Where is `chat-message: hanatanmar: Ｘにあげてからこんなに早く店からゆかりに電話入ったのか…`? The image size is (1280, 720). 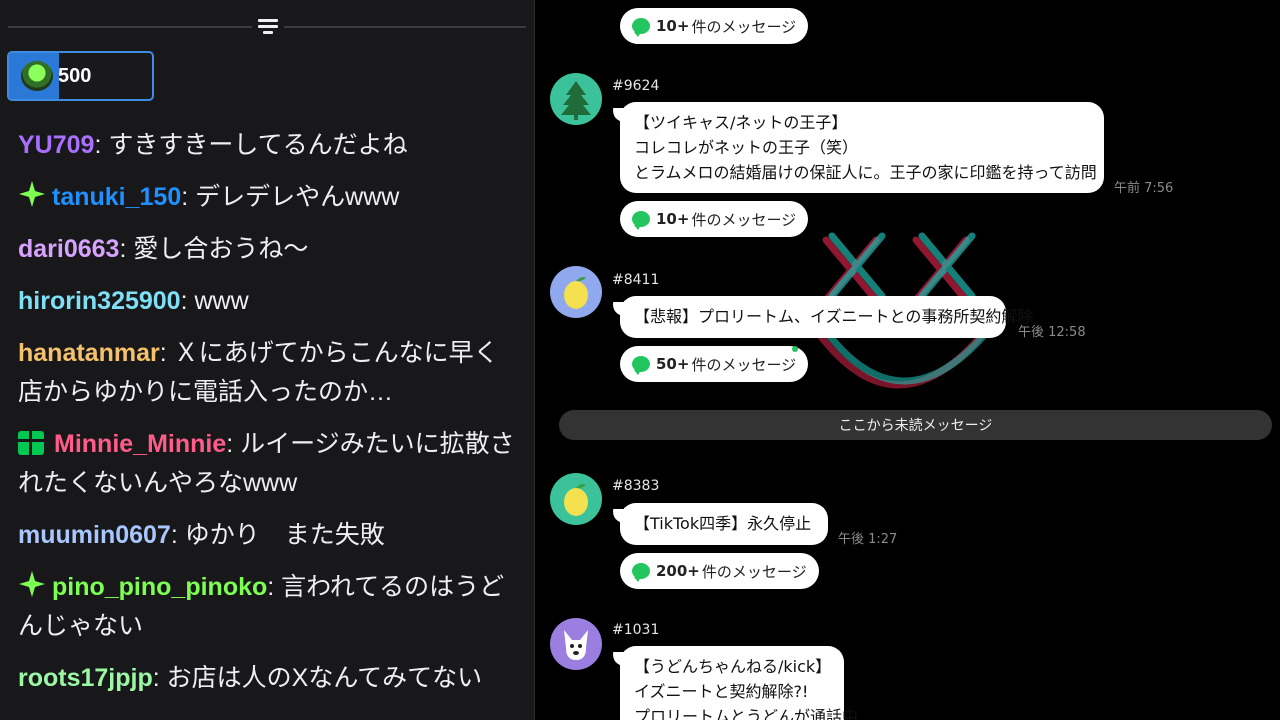 chat-message: hanatanmar: Ｘにあげてからこんなに早く店からゆかりに電話入ったのか… is located at coordinates (268, 373).